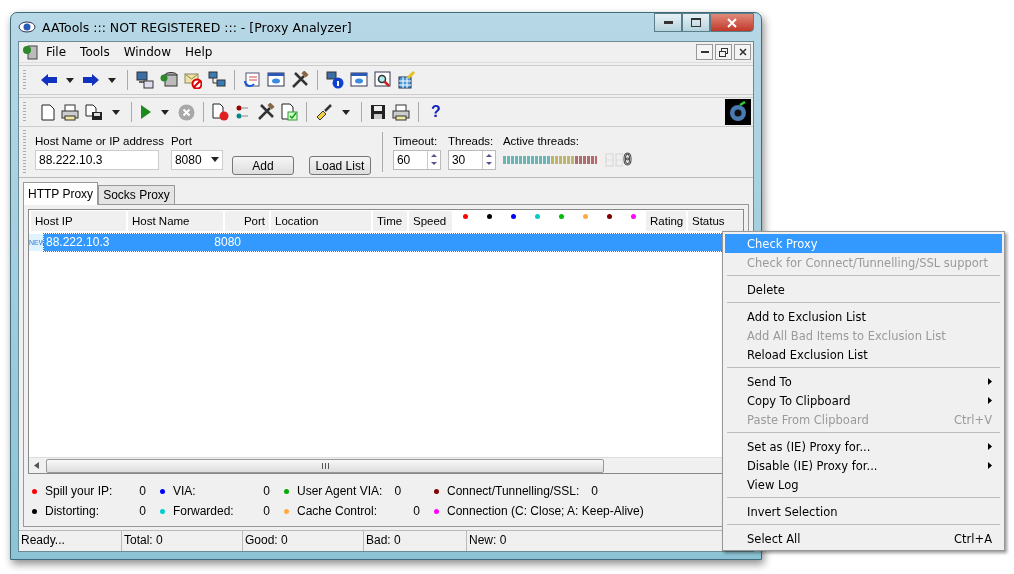 The image size is (1014, 574). I want to click on menu-item: Invert Selection, so click(863, 511).